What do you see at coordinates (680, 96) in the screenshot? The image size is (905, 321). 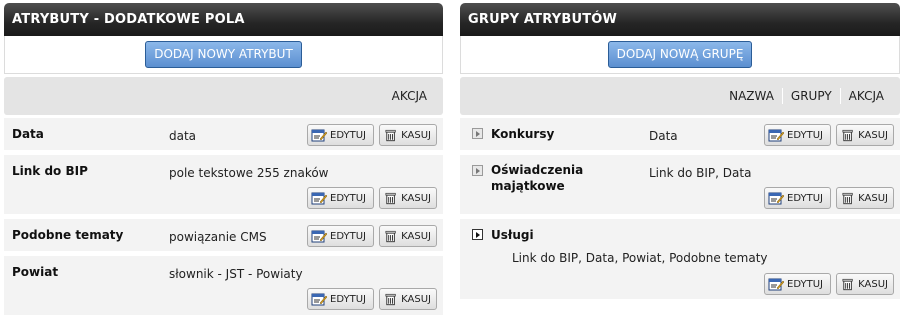 I see `groups-column-header: NAZWA GRUPY AKCJA` at bounding box center [680, 96].